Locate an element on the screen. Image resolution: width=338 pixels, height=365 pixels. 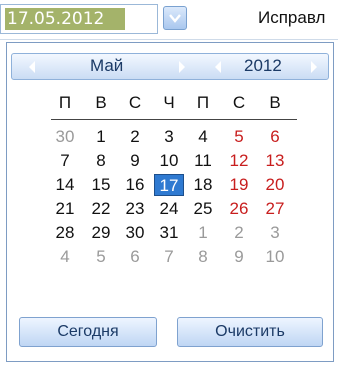
calendar-dropdown-button is located at coordinates (175, 18).